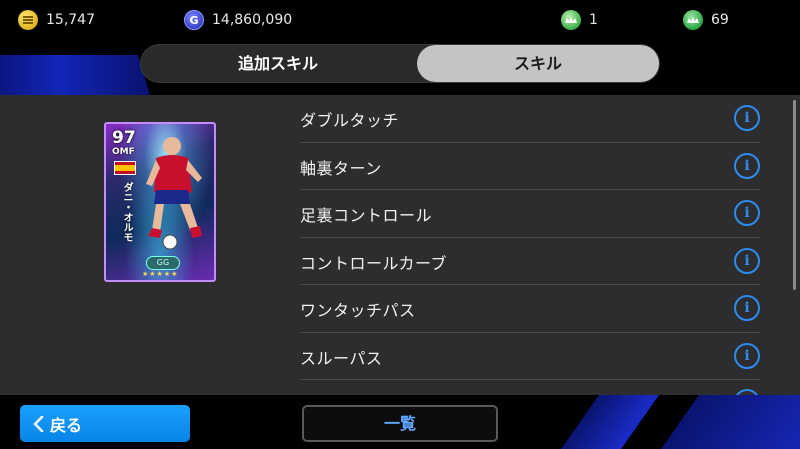 The image size is (800, 449). I want to click on player-name: ダニ・オルモ, so click(126, 212).